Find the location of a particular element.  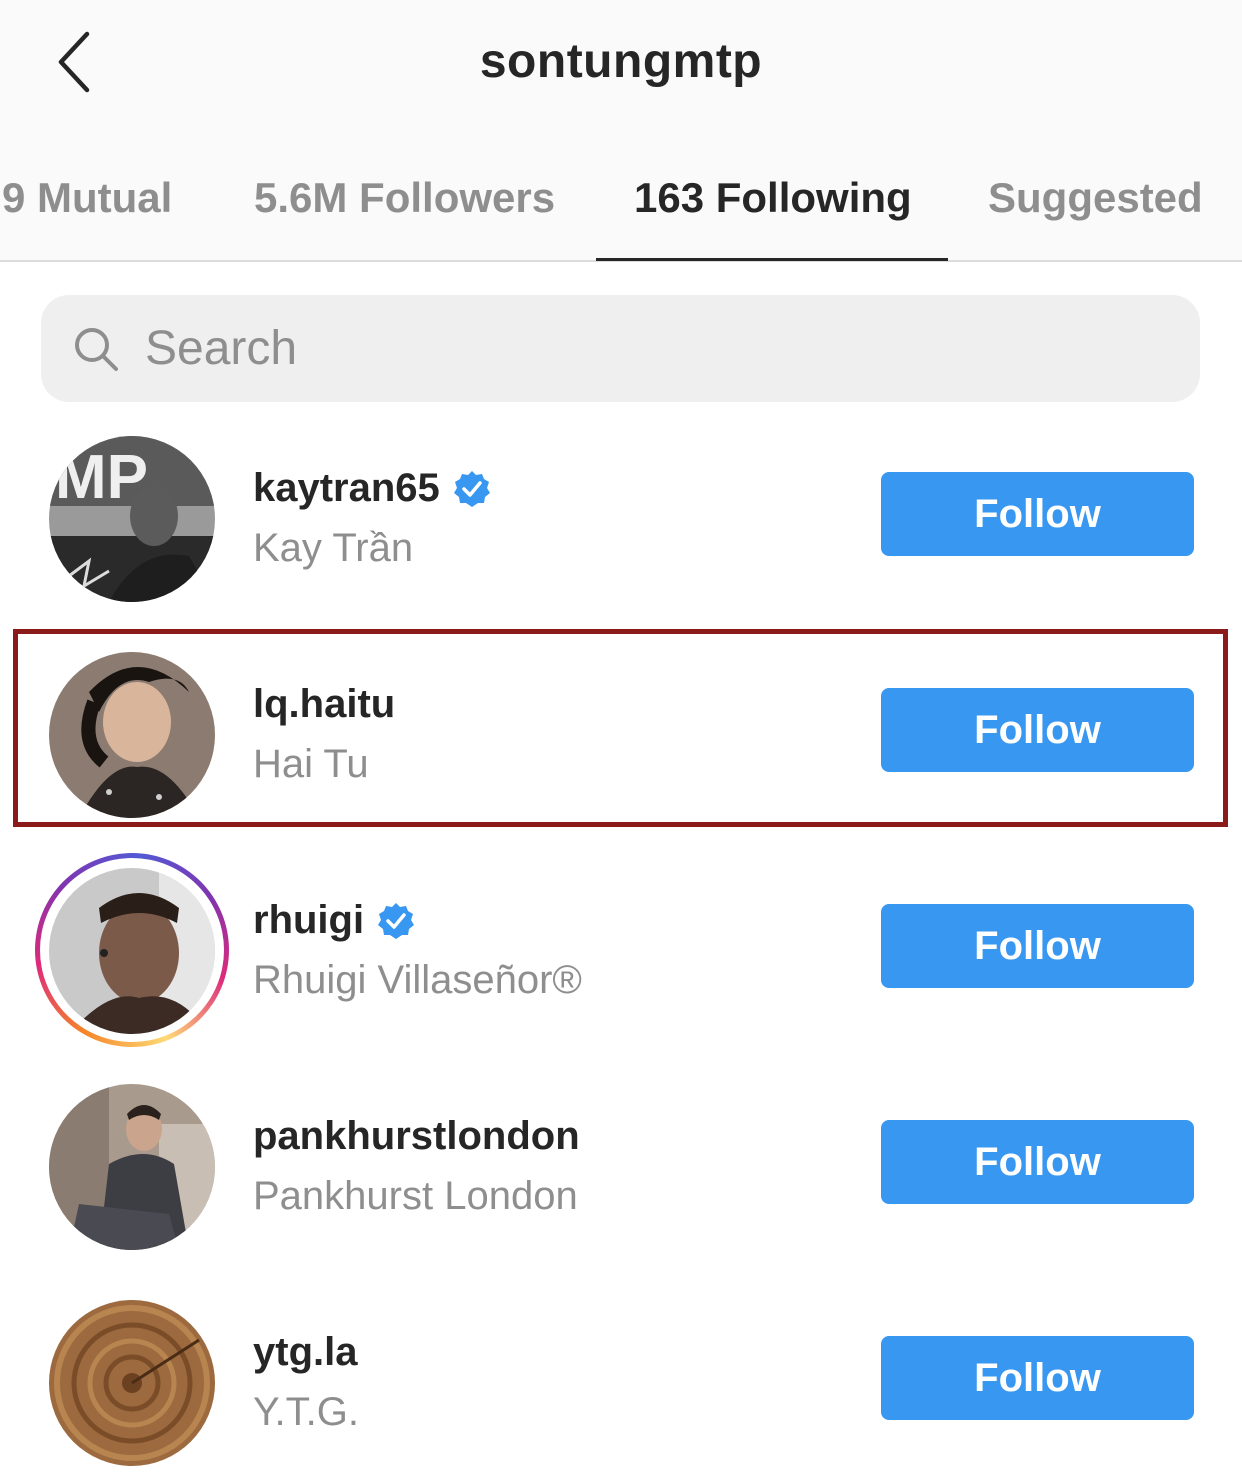

full-name: Y.T.G. is located at coordinates (306, 1412).